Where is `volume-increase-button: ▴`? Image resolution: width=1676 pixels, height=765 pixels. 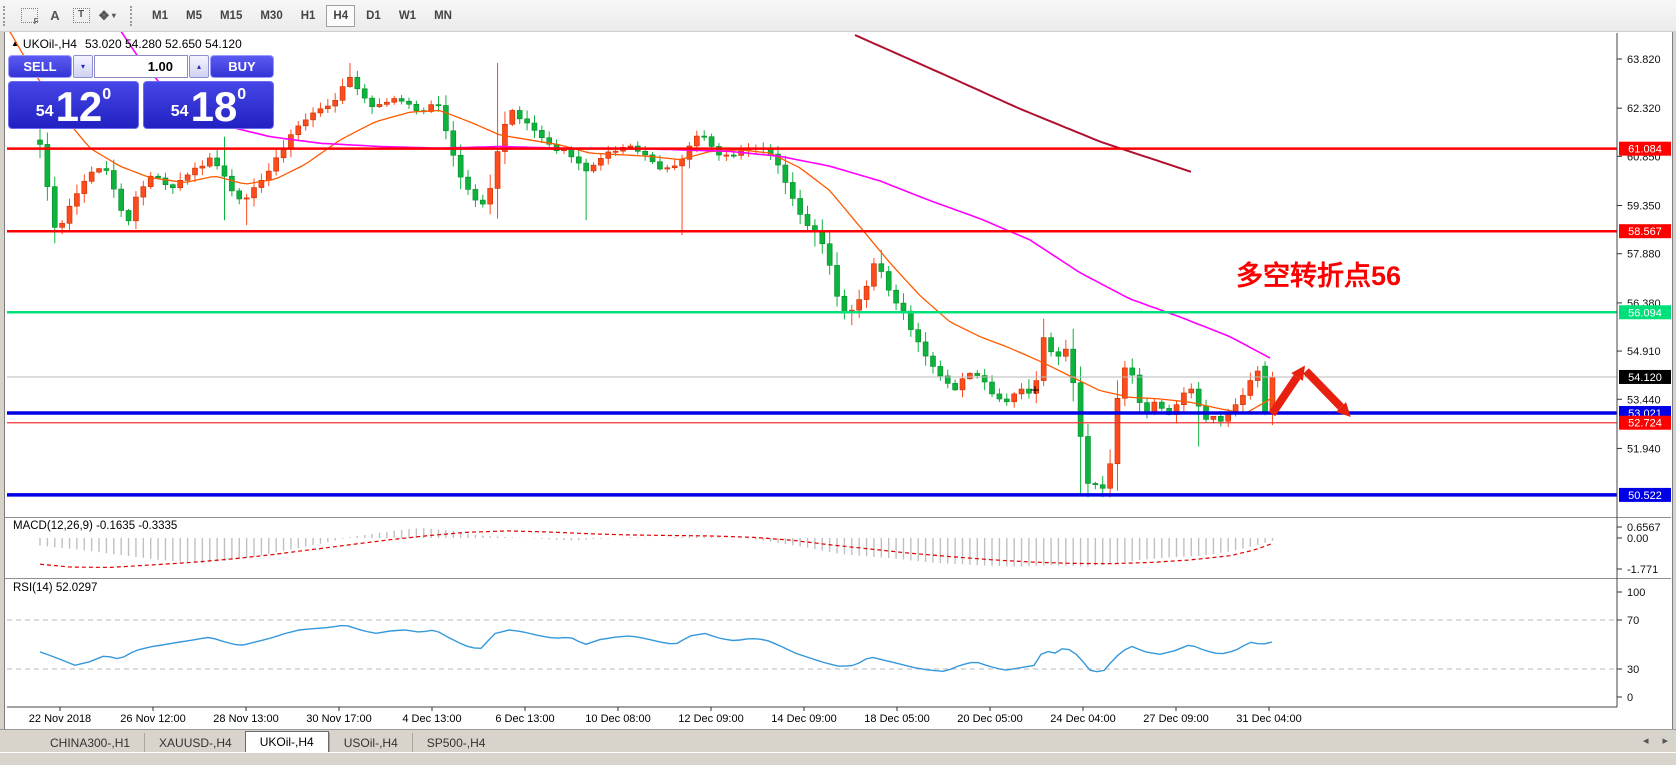
volume-increase-button: ▴ is located at coordinates (199, 66).